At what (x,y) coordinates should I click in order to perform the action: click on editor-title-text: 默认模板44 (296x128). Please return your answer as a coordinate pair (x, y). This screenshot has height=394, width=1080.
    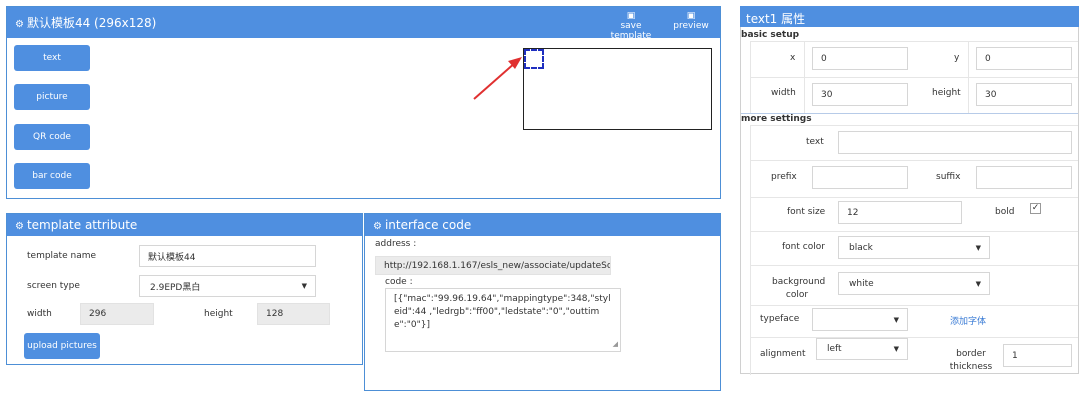
    Looking at the image, I should click on (91, 23).